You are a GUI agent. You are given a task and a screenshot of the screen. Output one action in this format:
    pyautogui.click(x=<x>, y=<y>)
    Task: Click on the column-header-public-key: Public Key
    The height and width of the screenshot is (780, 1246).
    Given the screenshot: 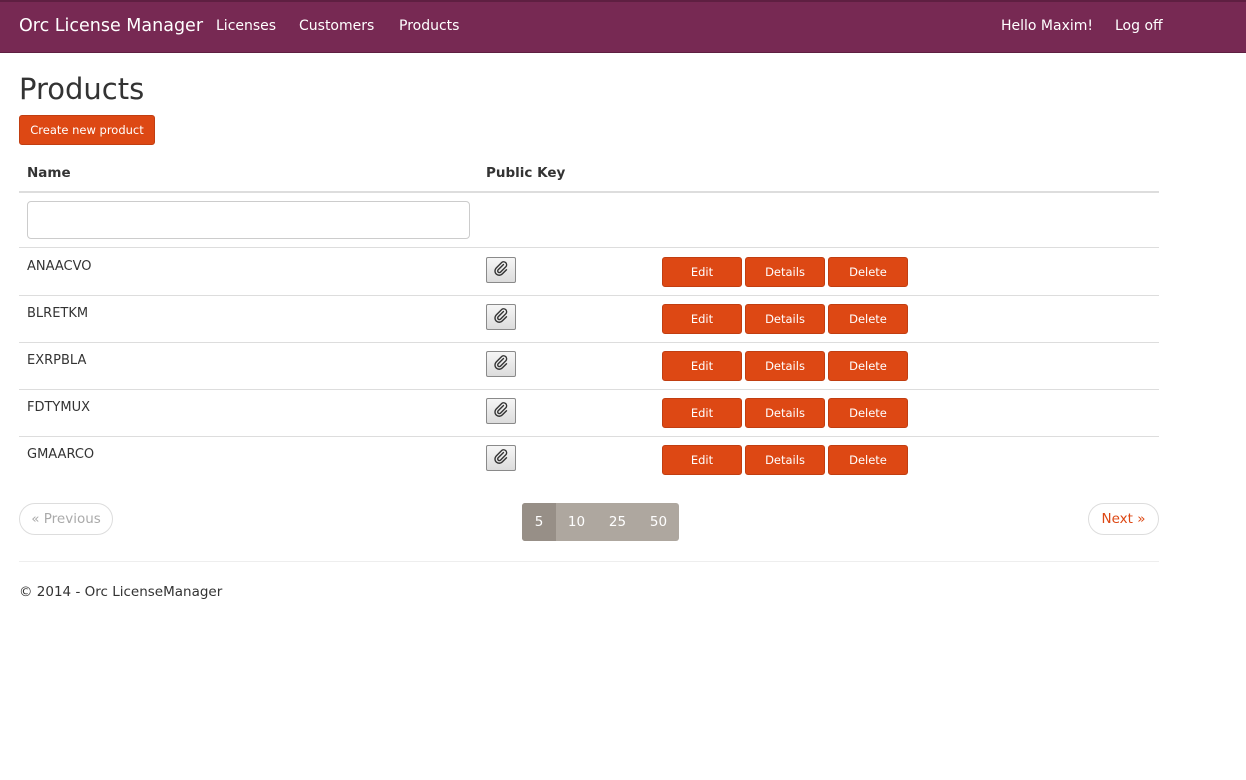 What is the action you would take?
    pyautogui.click(x=526, y=173)
    